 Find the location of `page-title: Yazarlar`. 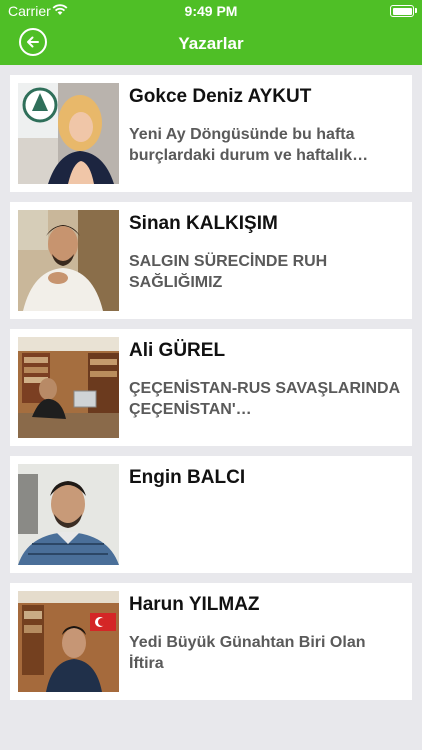

page-title: Yazarlar is located at coordinates (211, 43).